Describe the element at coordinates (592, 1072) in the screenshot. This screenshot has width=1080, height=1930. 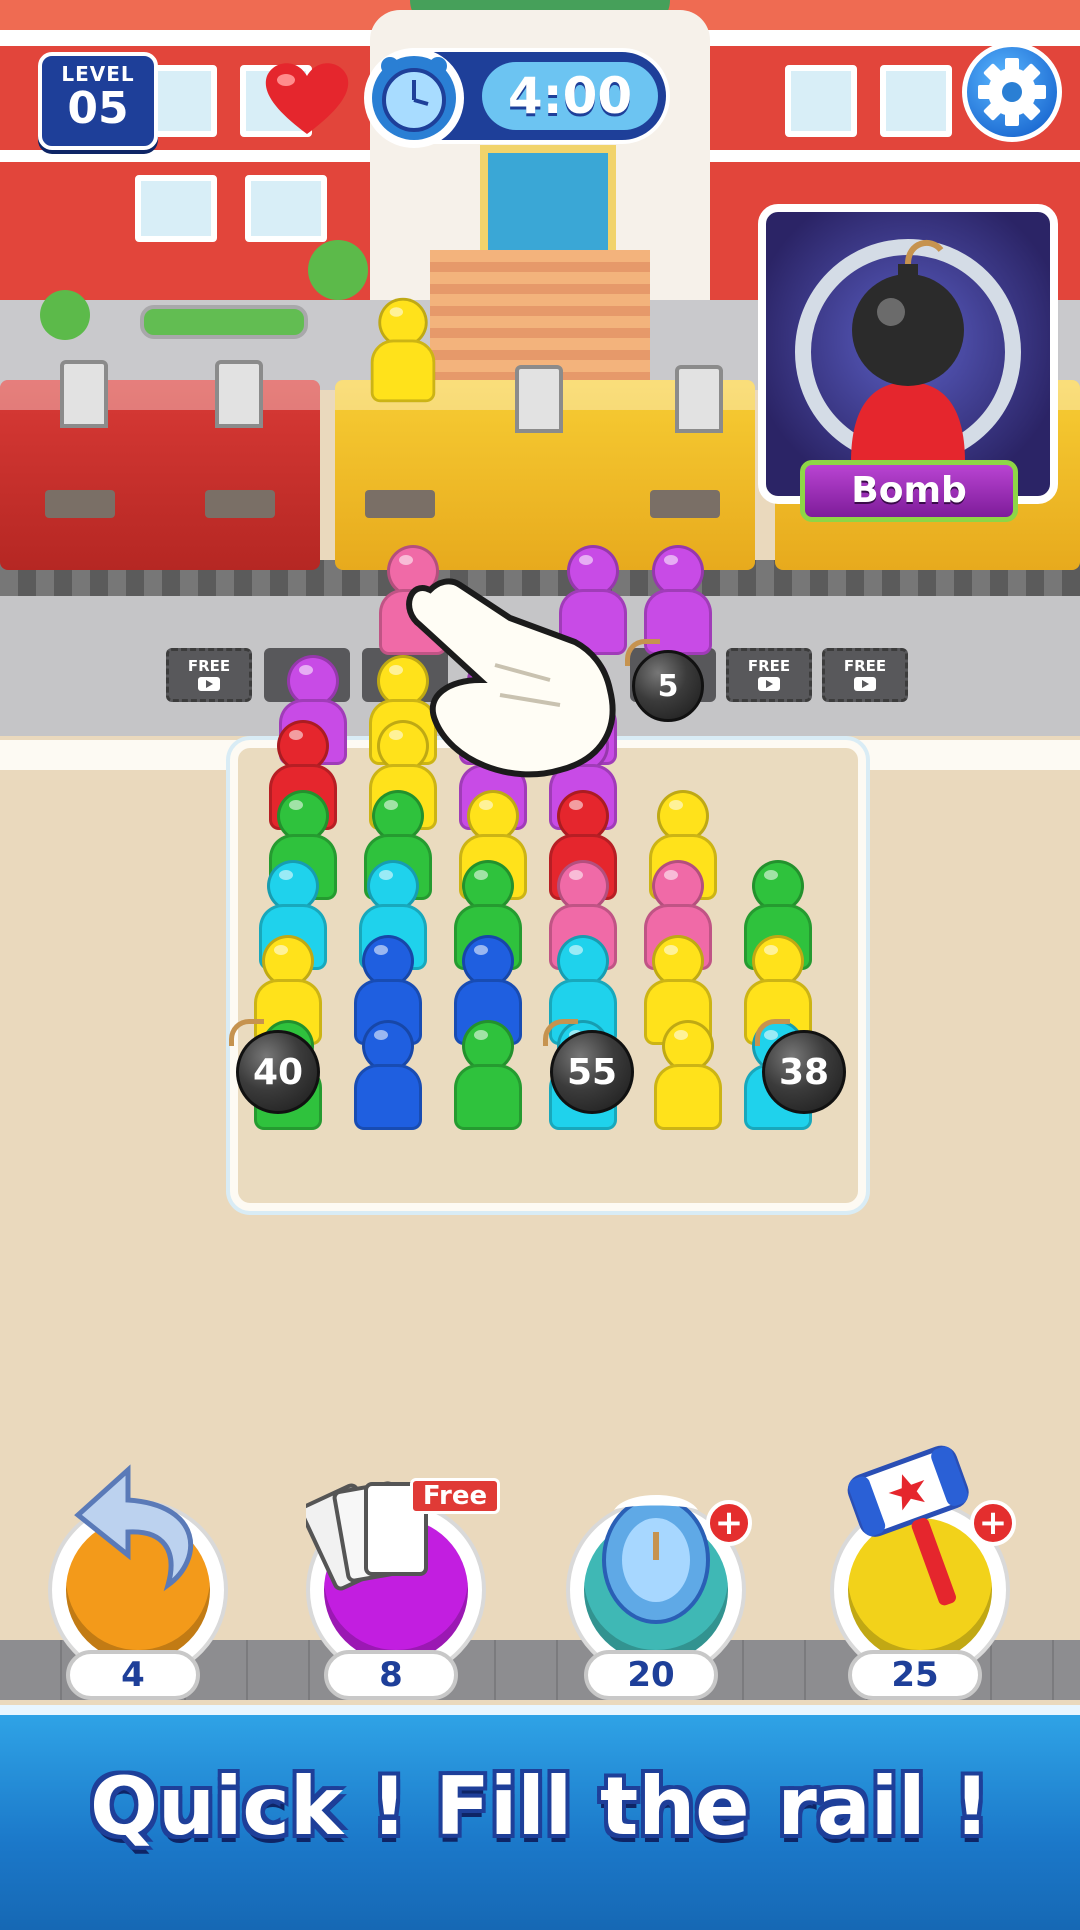
I see `bomb-count: 55` at that location.